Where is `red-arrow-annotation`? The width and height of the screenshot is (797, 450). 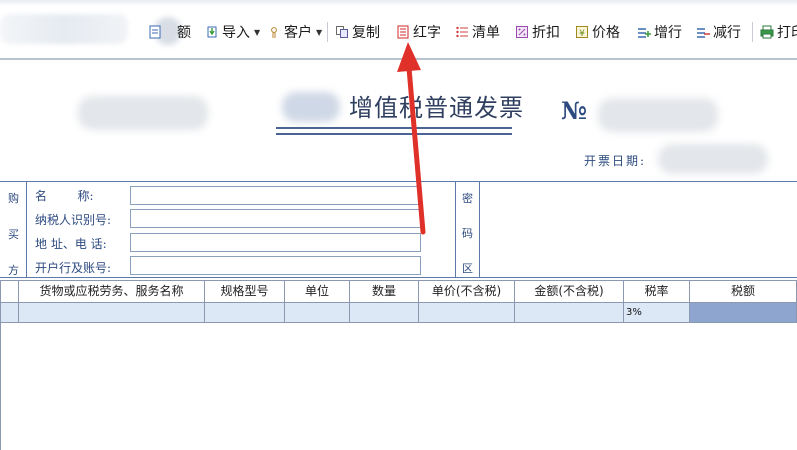 red-arrow-annotation is located at coordinates (411, 138).